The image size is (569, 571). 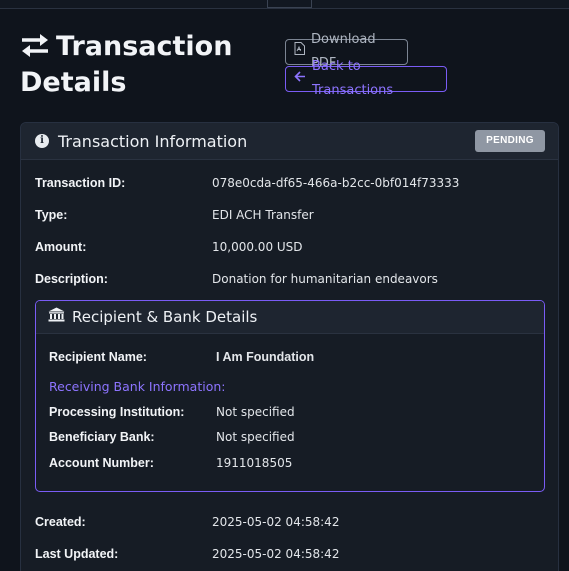 I want to click on info-icon: i, so click(x=42, y=141).